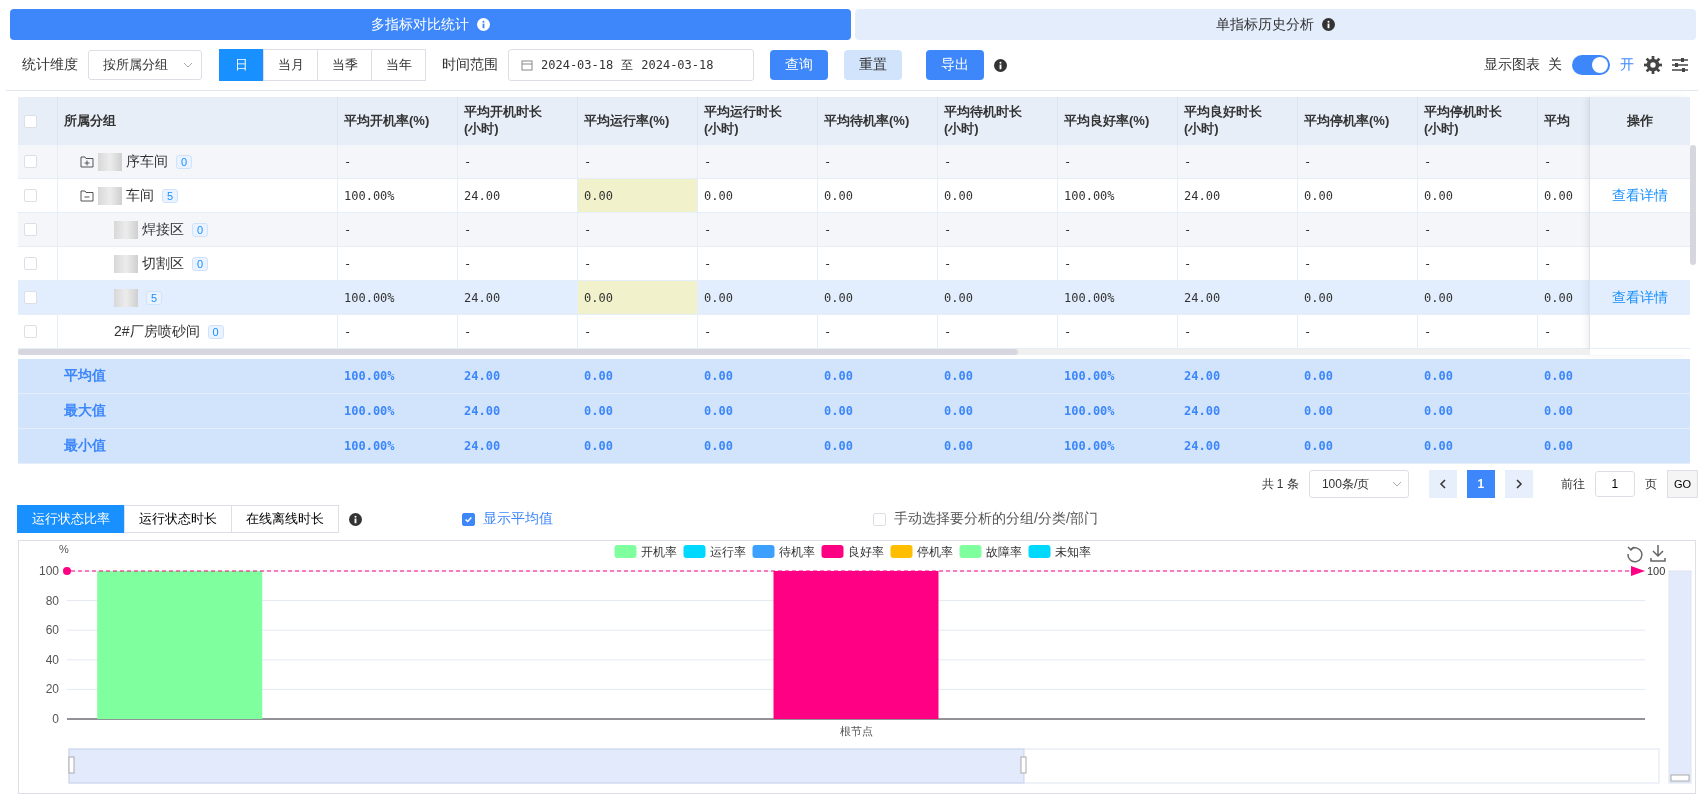 Image resolution: width=1698 pixels, height=799 pixels. I want to click on group-name: 2#厂房喷砂间, so click(157, 331).